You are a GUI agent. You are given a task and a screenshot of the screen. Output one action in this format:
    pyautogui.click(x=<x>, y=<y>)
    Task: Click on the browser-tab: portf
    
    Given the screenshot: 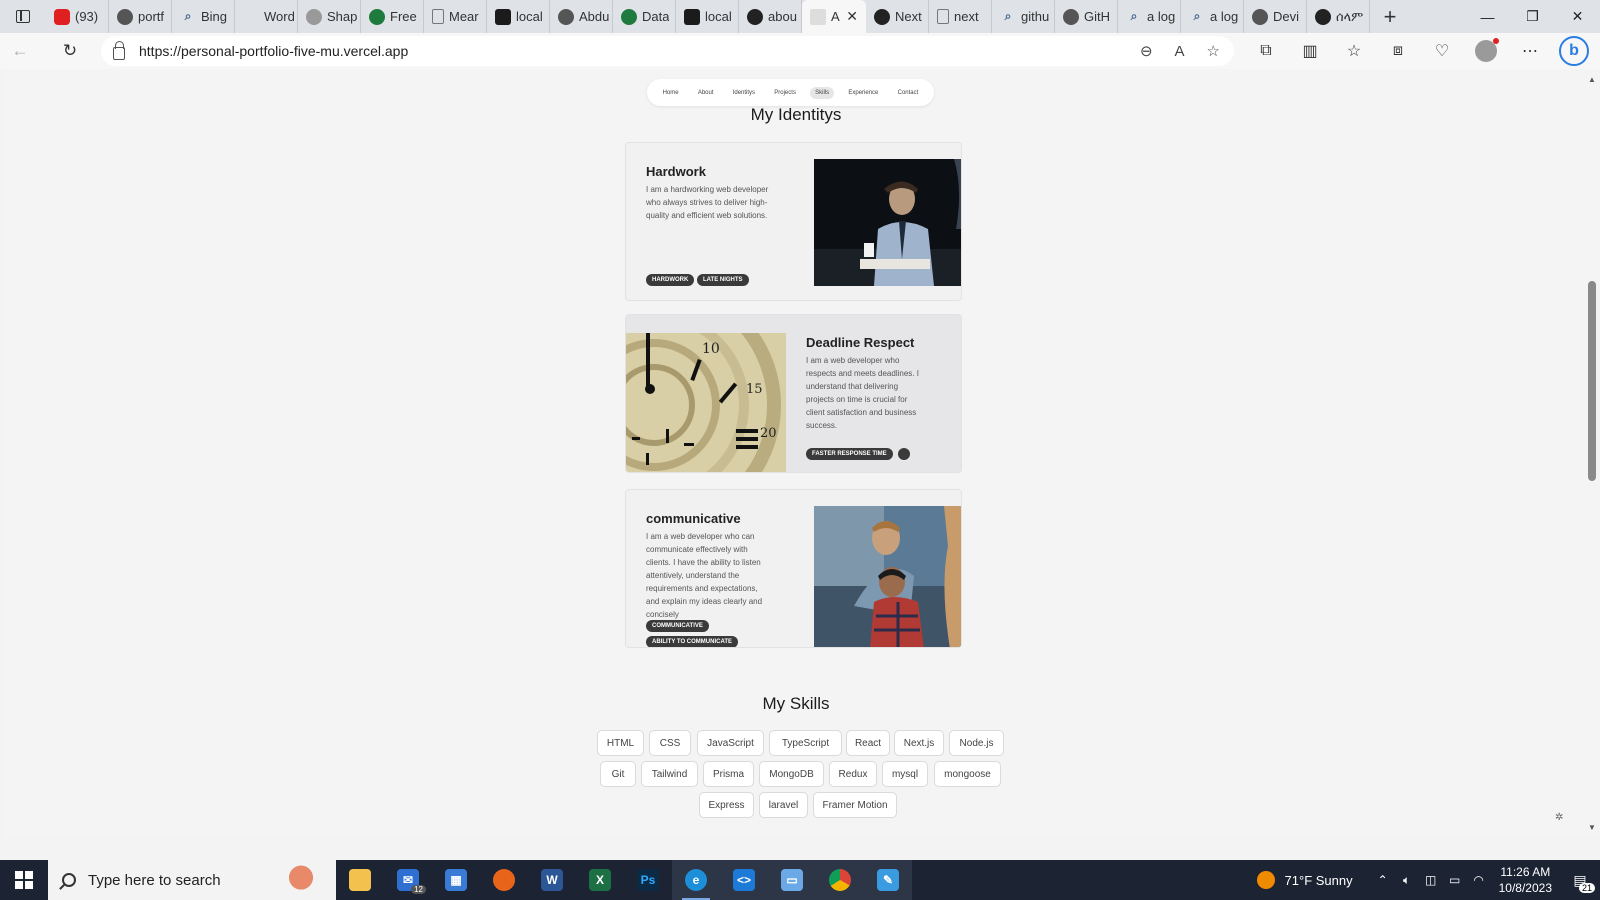 What is the action you would take?
    pyautogui.click(x=140, y=16)
    